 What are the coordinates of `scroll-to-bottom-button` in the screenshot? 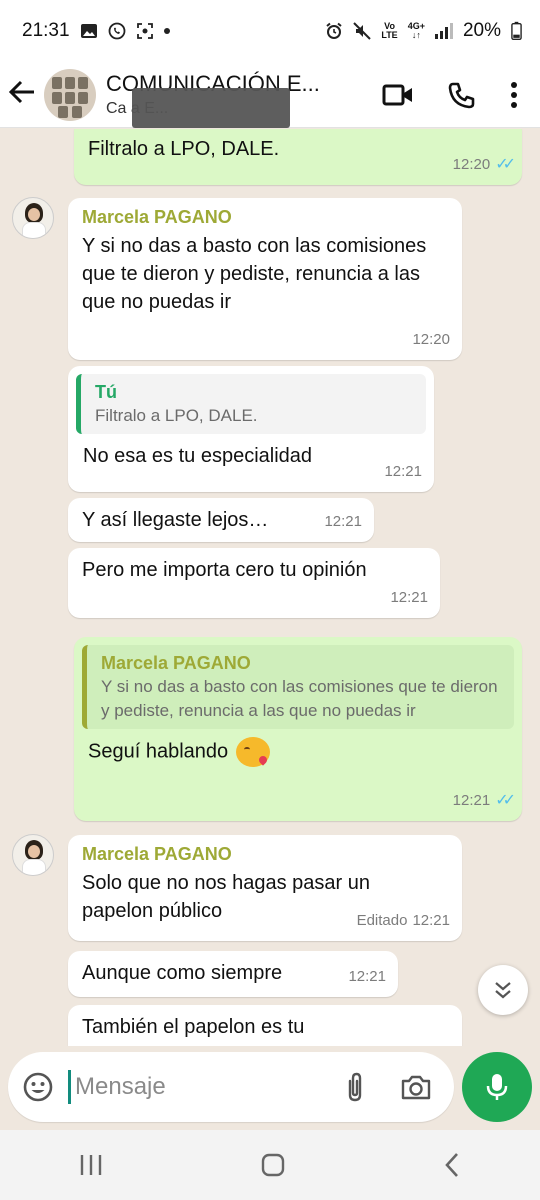 It's located at (503, 990).